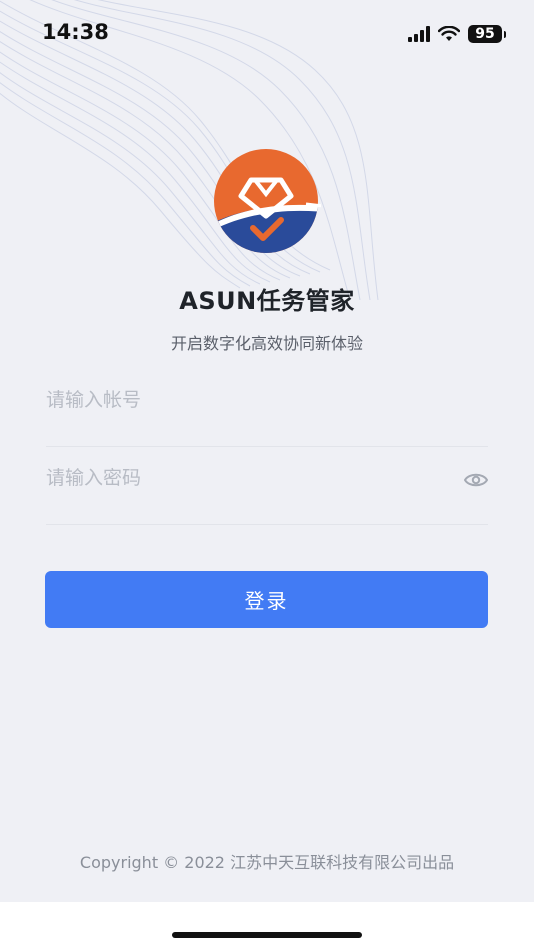 This screenshot has width=534, height=950. What do you see at coordinates (266, 343) in the screenshot?
I see `app-subtitle: 开启数字化高效协同新体验` at bounding box center [266, 343].